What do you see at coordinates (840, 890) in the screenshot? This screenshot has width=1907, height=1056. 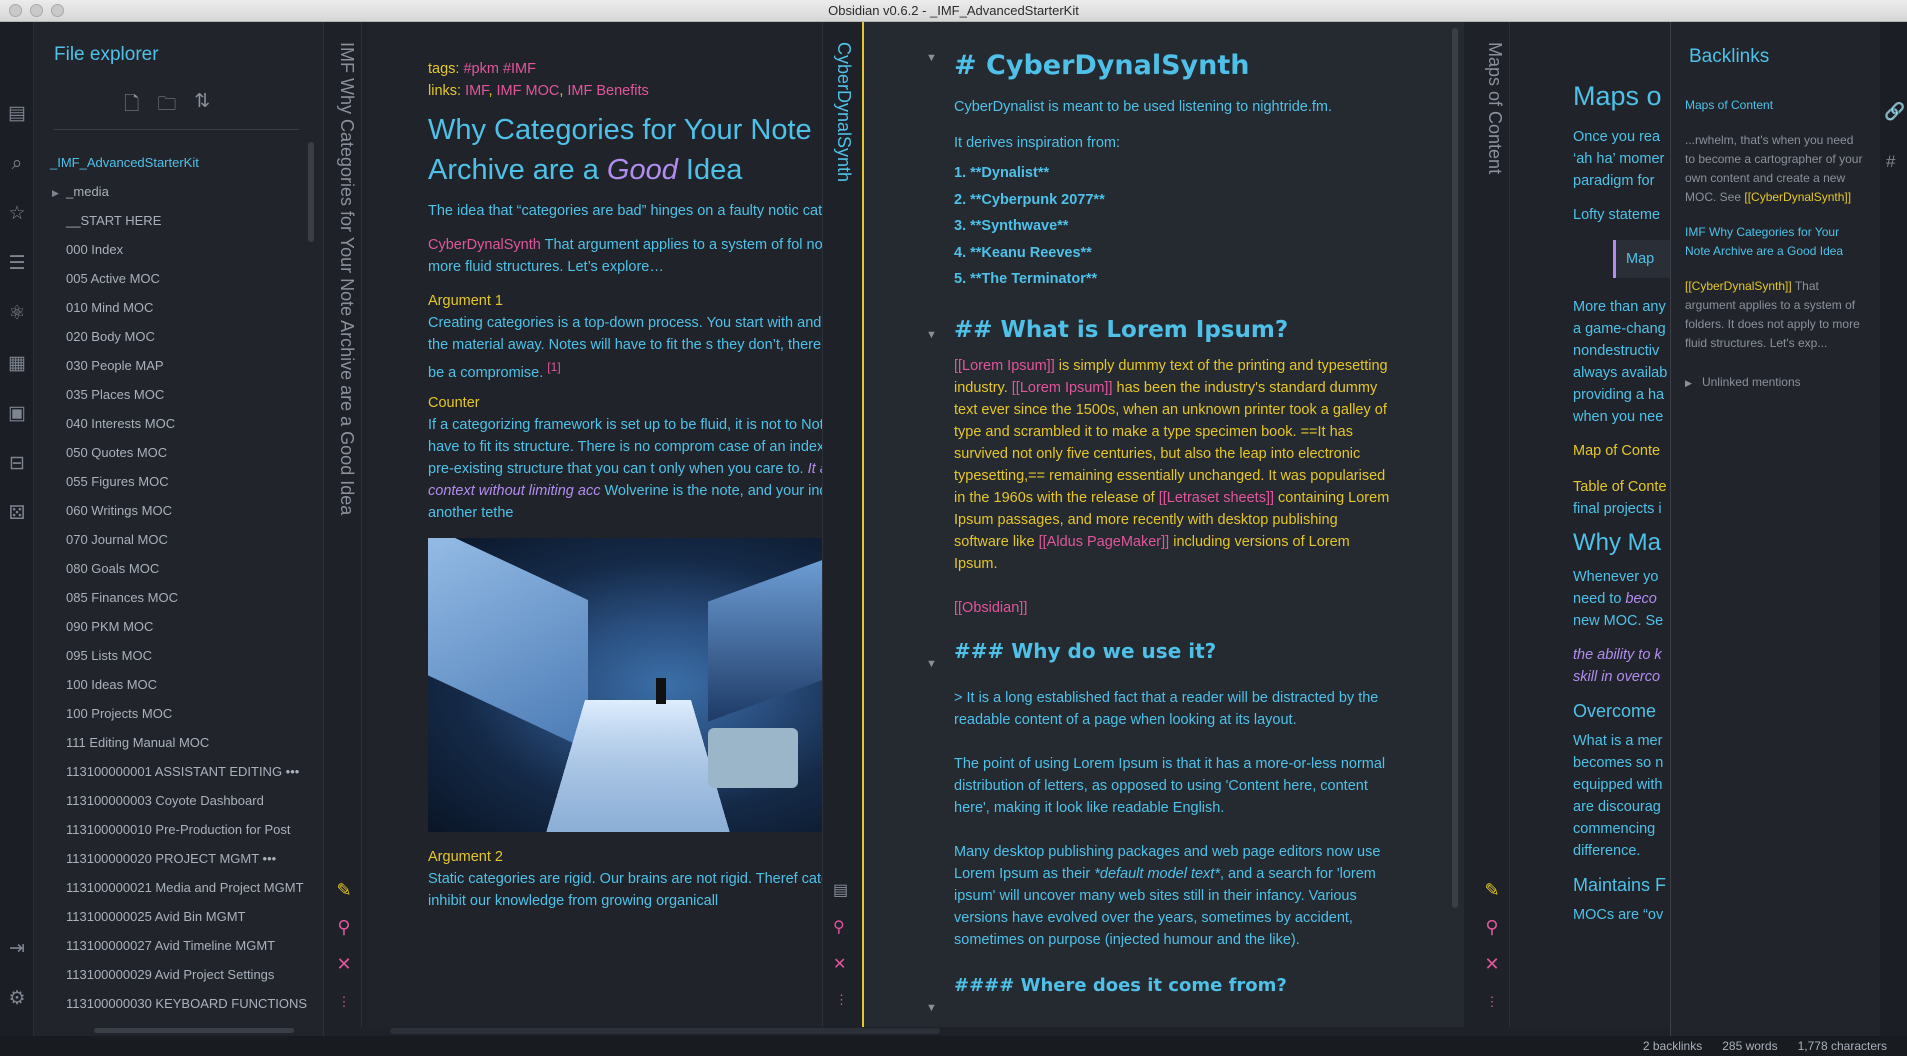 I see `preview-icon: ▤` at bounding box center [840, 890].